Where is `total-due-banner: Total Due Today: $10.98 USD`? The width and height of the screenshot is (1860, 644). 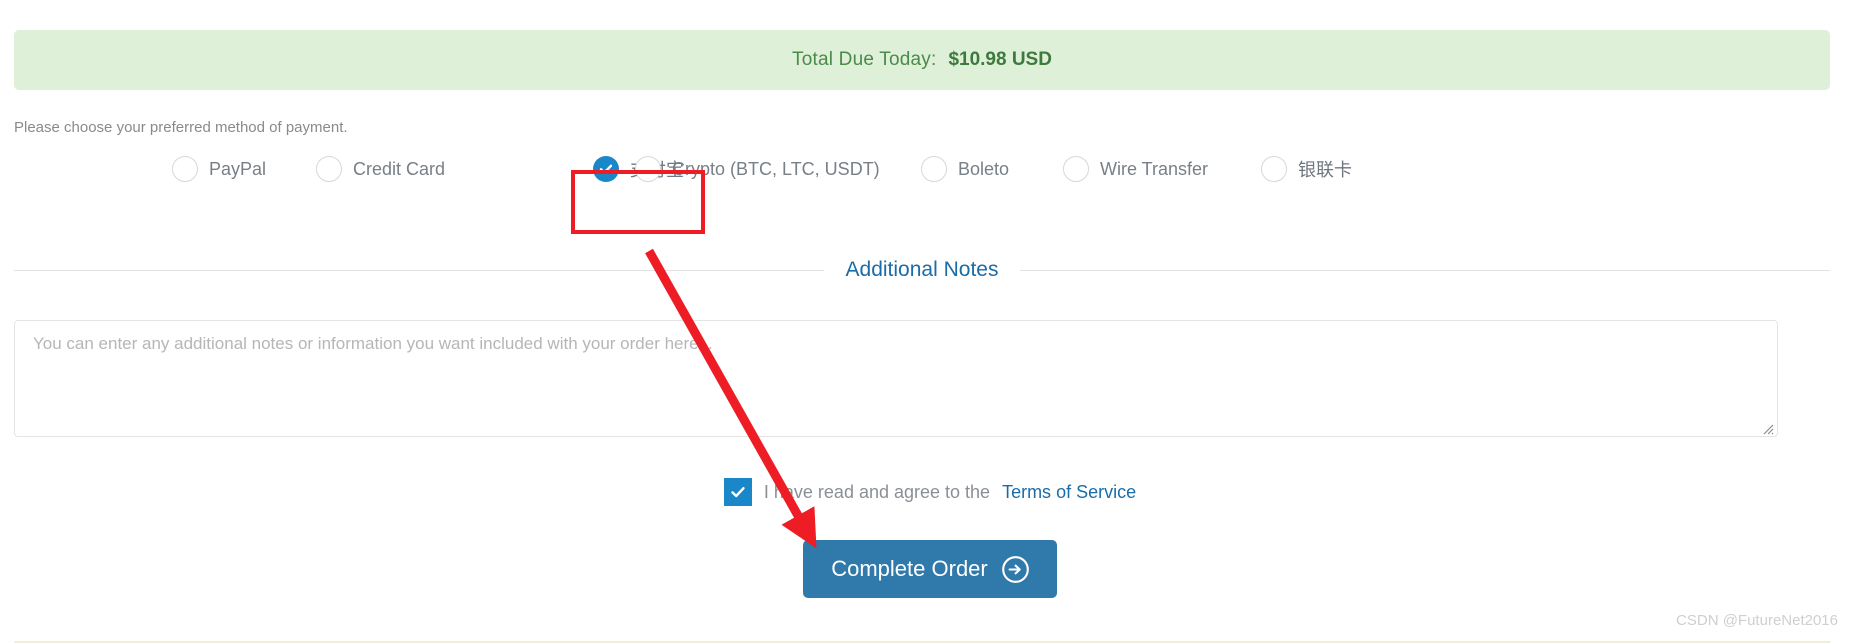 total-due-banner: Total Due Today: $10.98 USD is located at coordinates (922, 60).